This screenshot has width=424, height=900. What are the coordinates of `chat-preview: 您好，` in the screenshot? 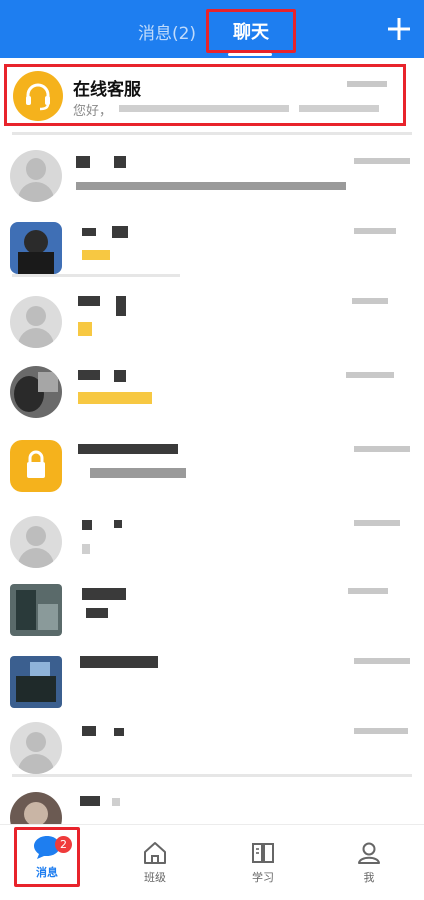 It's located at (93, 111).